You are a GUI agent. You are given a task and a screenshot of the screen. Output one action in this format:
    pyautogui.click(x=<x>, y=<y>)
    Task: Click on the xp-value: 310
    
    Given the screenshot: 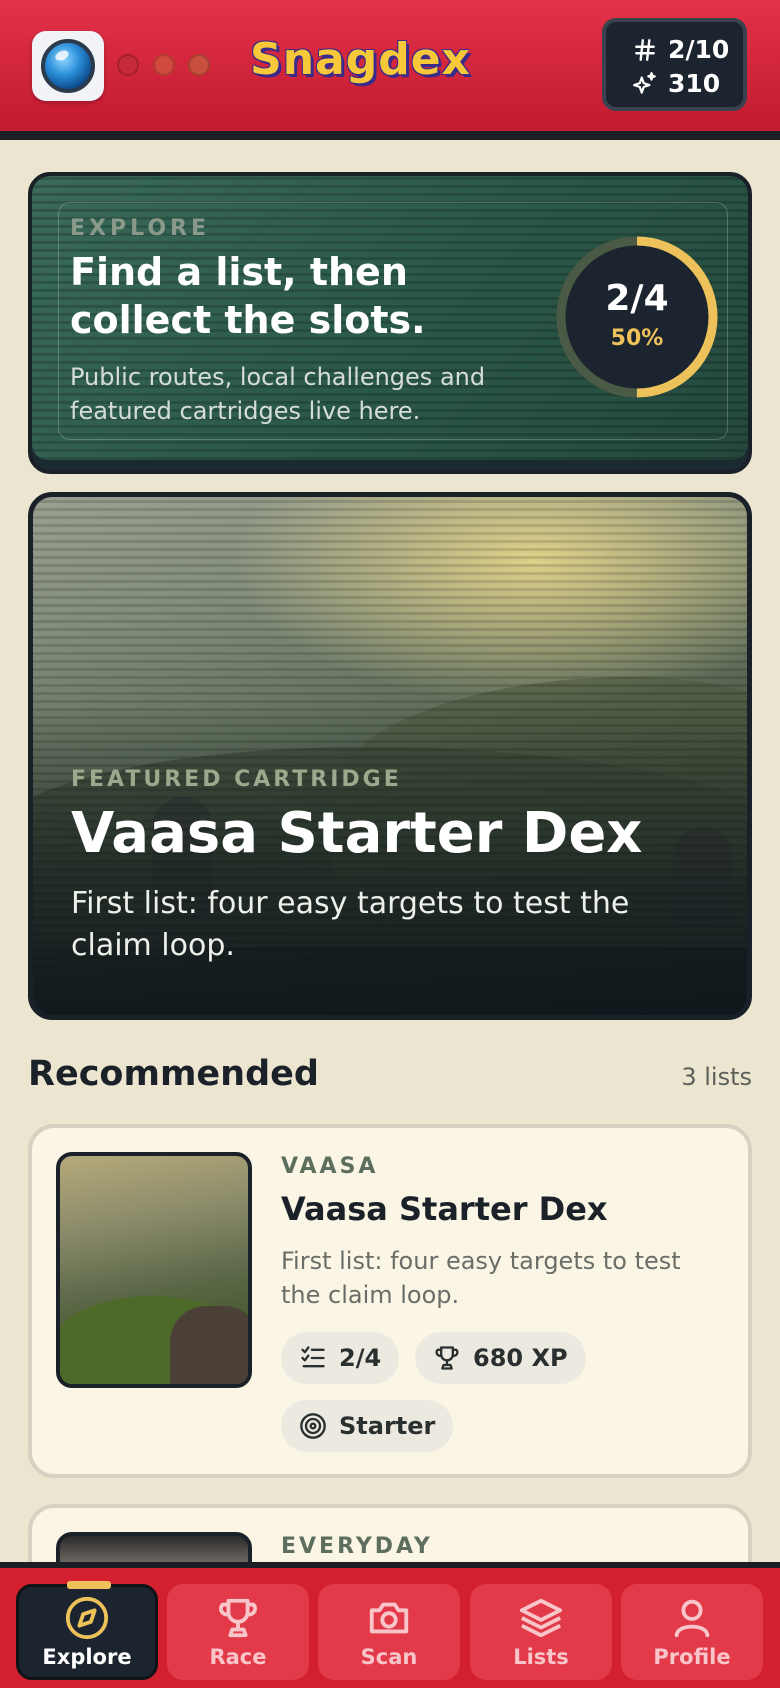 What is the action you would take?
    pyautogui.click(x=694, y=83)
    